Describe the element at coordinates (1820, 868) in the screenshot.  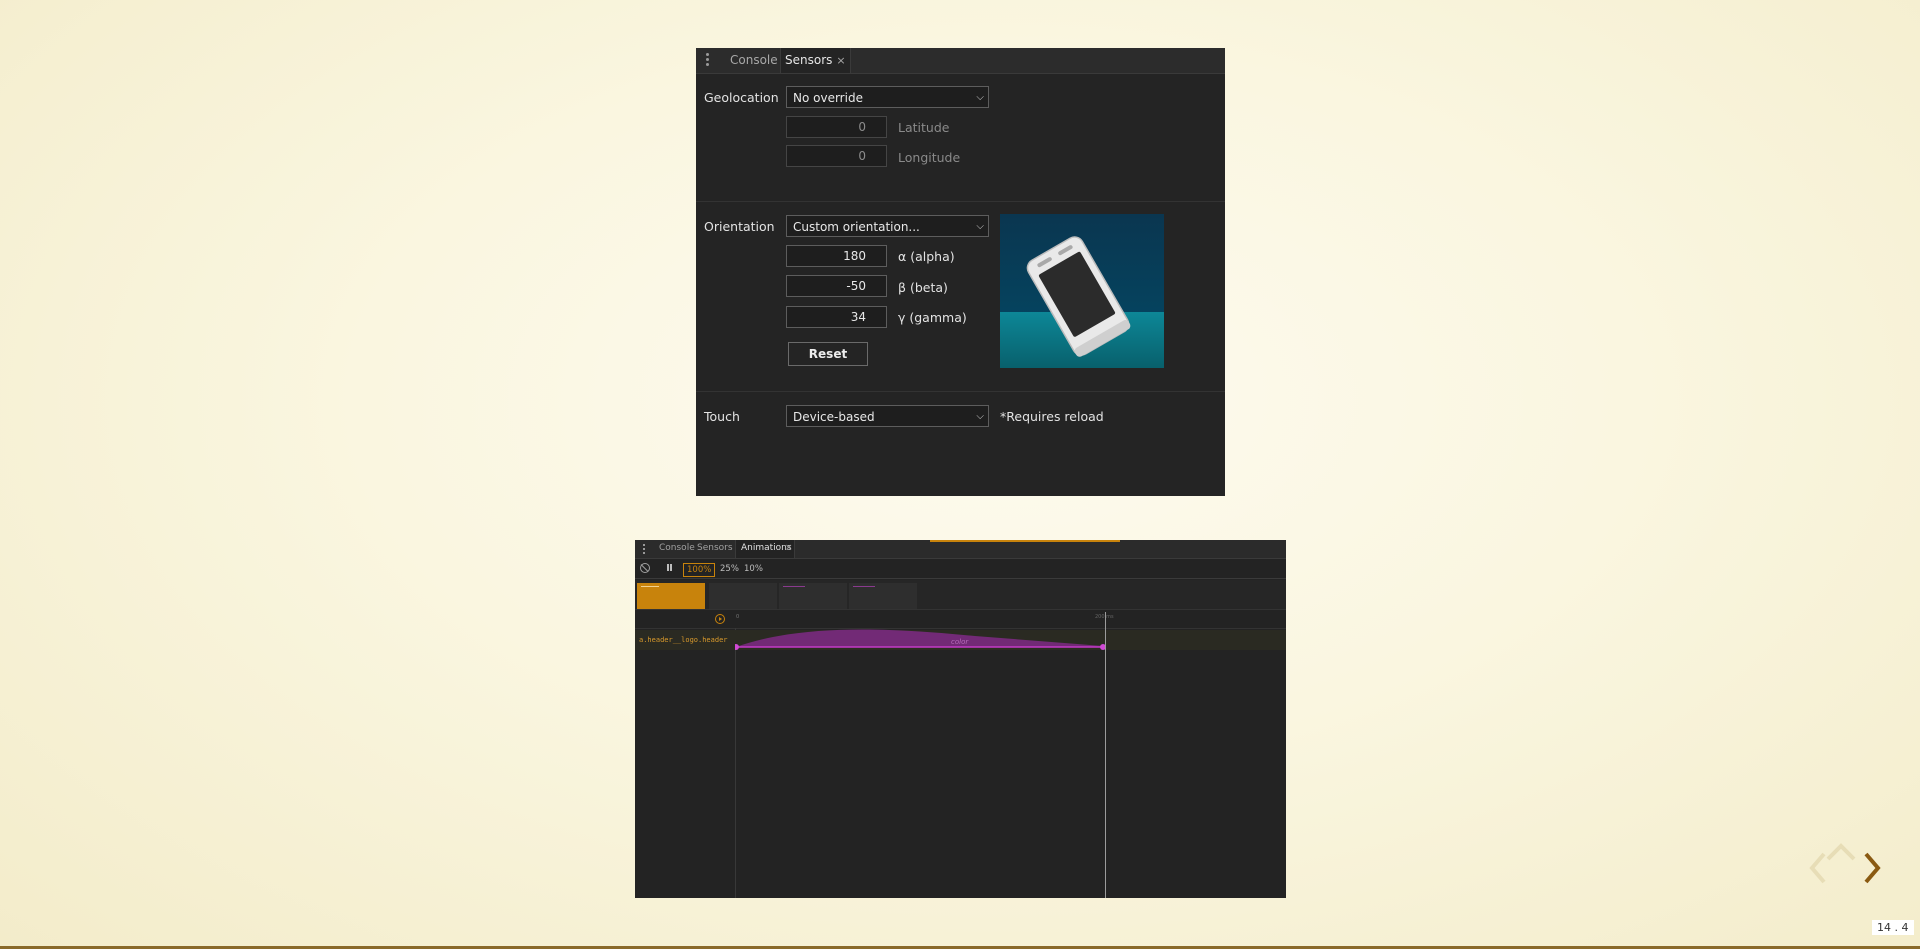
I see `nav-left-button` at that location.